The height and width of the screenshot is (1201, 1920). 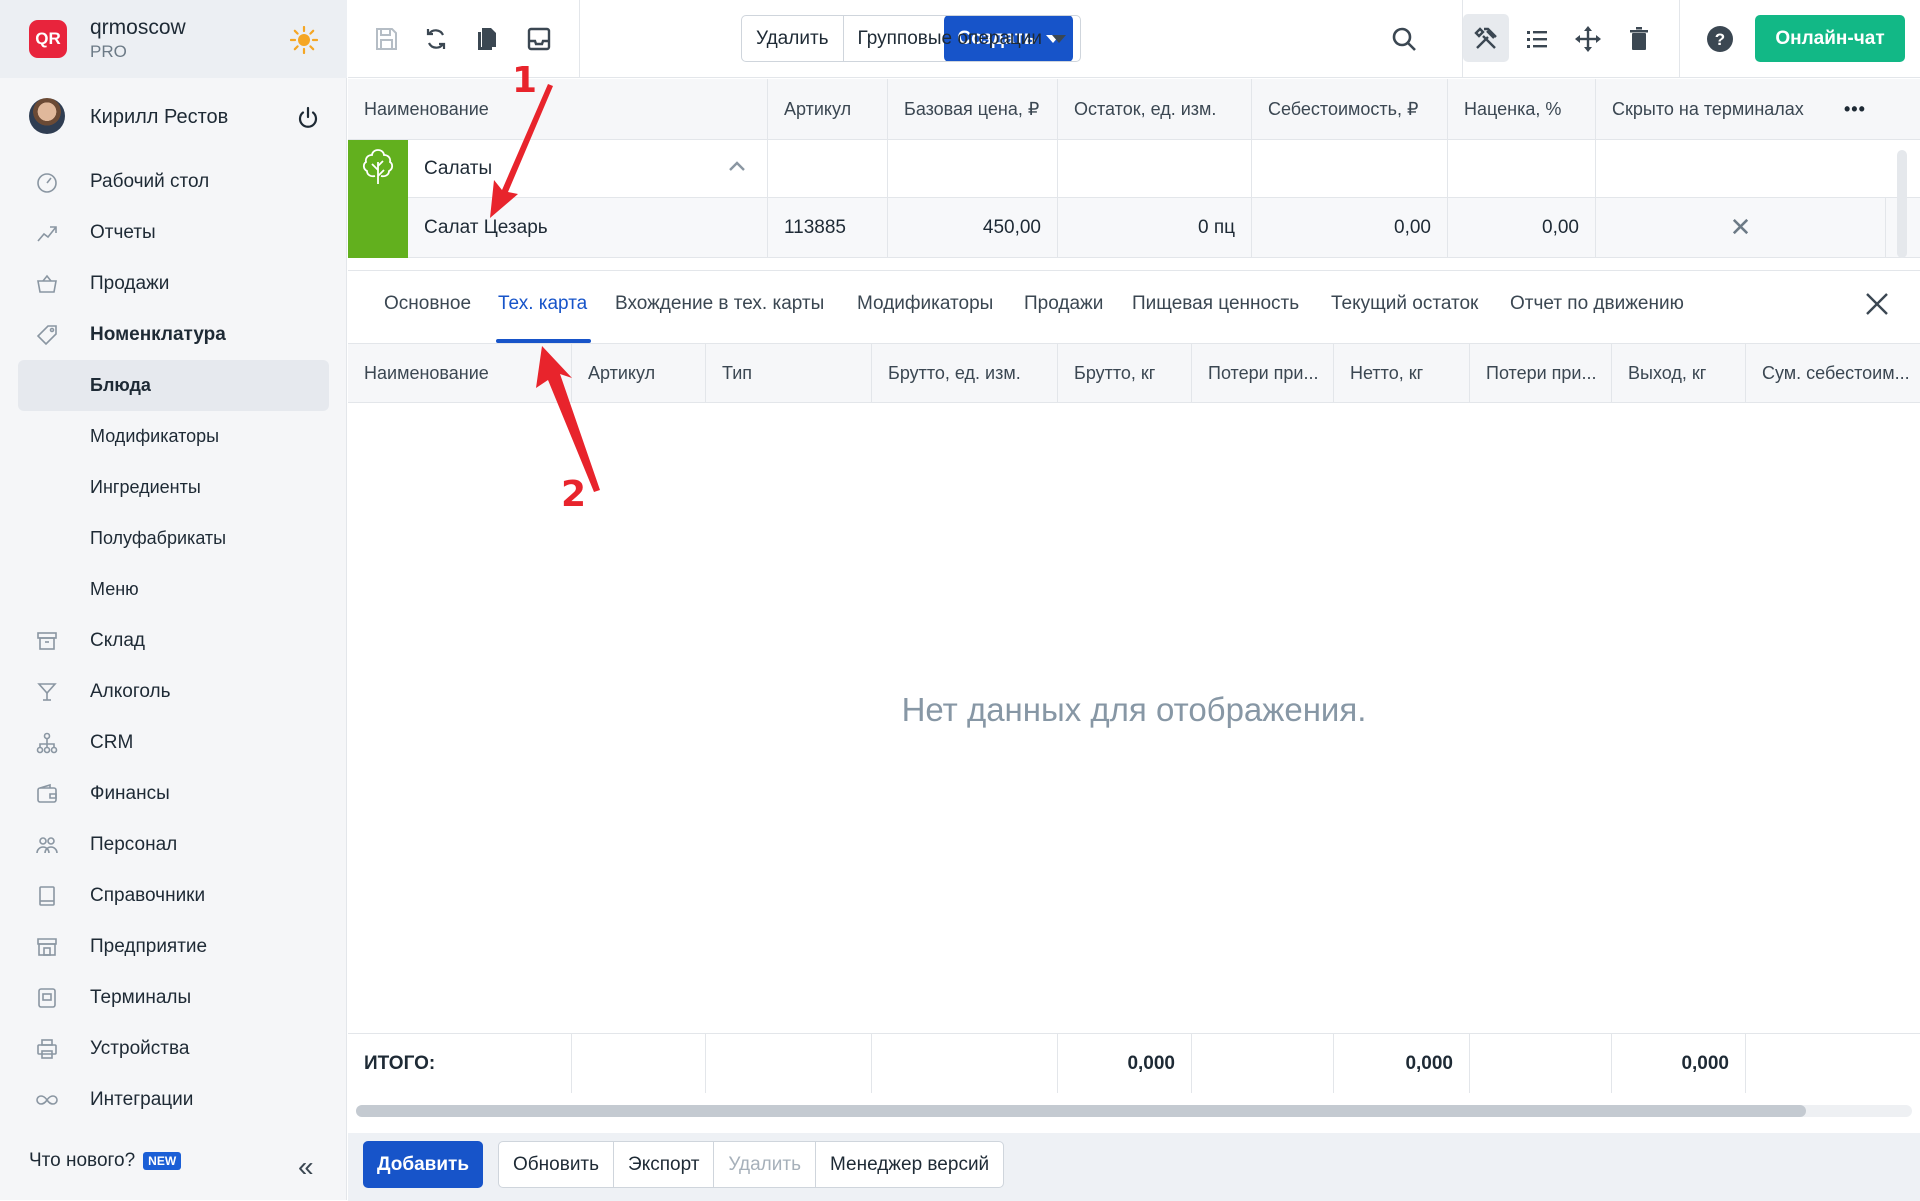 I want to click on delete-button: Удалить, so click(x=792, y=38).